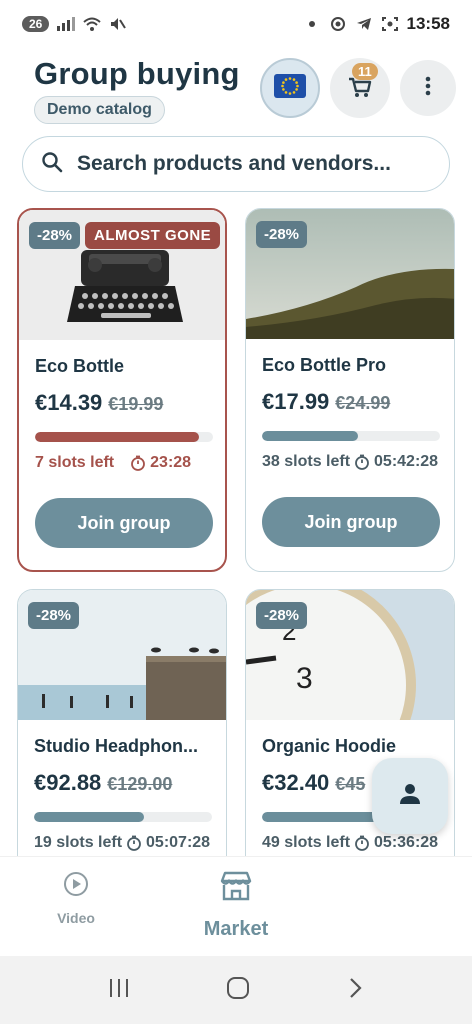 This screenshot has width=472, height=1024. I want to click on almost-gone-badge: ALMOST GONE, so click(153, 235).